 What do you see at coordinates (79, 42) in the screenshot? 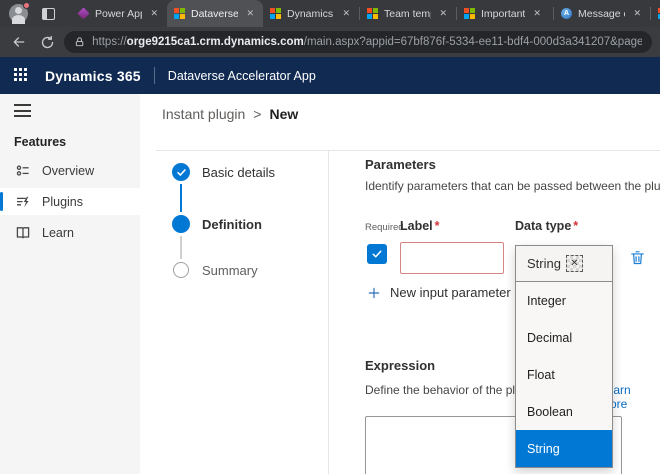
I see `lock-icon` at bounding box center [79, 42].